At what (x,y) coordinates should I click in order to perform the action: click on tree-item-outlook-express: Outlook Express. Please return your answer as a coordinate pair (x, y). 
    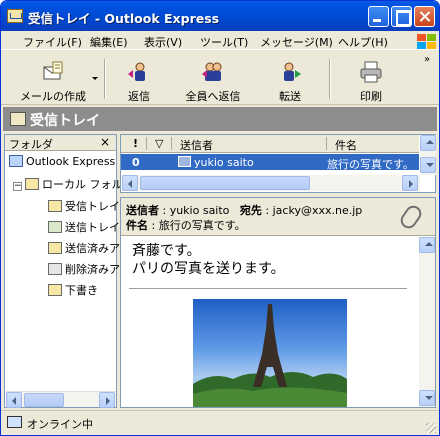
    Looking at the image, I should click on (62, 161).